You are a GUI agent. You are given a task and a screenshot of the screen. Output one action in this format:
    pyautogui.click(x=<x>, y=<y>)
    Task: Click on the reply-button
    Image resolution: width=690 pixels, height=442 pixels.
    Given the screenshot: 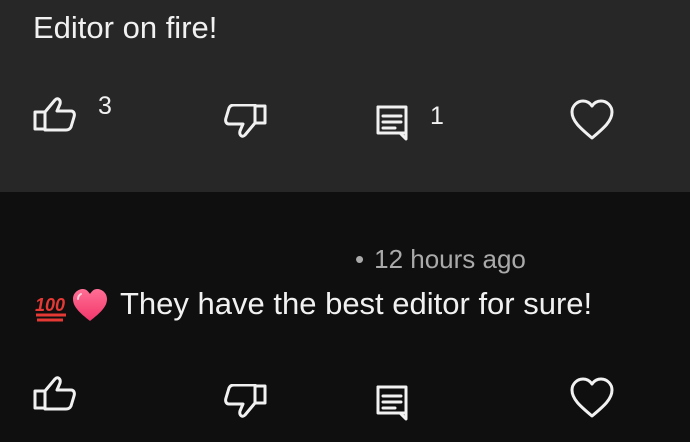 What is the action you would take?
    pyautogui.click(x=392, y=403)
    